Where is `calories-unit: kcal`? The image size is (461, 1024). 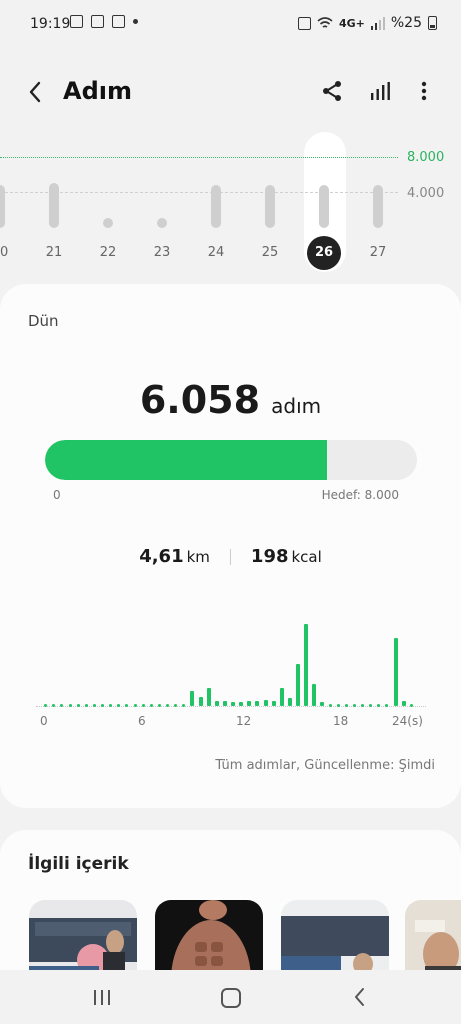
calories-unit: kcal is located at coordinates (306, 557).